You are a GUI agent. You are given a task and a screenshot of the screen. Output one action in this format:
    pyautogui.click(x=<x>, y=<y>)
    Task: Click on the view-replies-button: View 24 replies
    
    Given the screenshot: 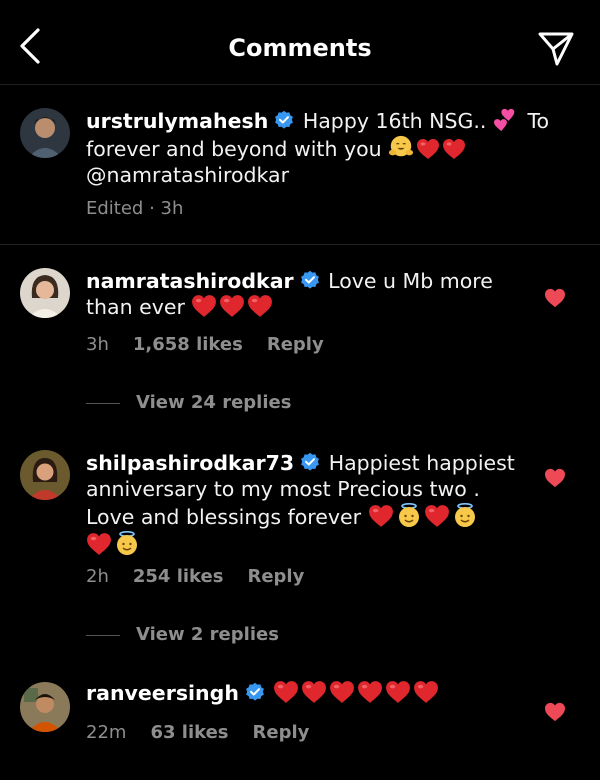 What is the action you would take?
    pyautogui.click(x=188, y=402)
    